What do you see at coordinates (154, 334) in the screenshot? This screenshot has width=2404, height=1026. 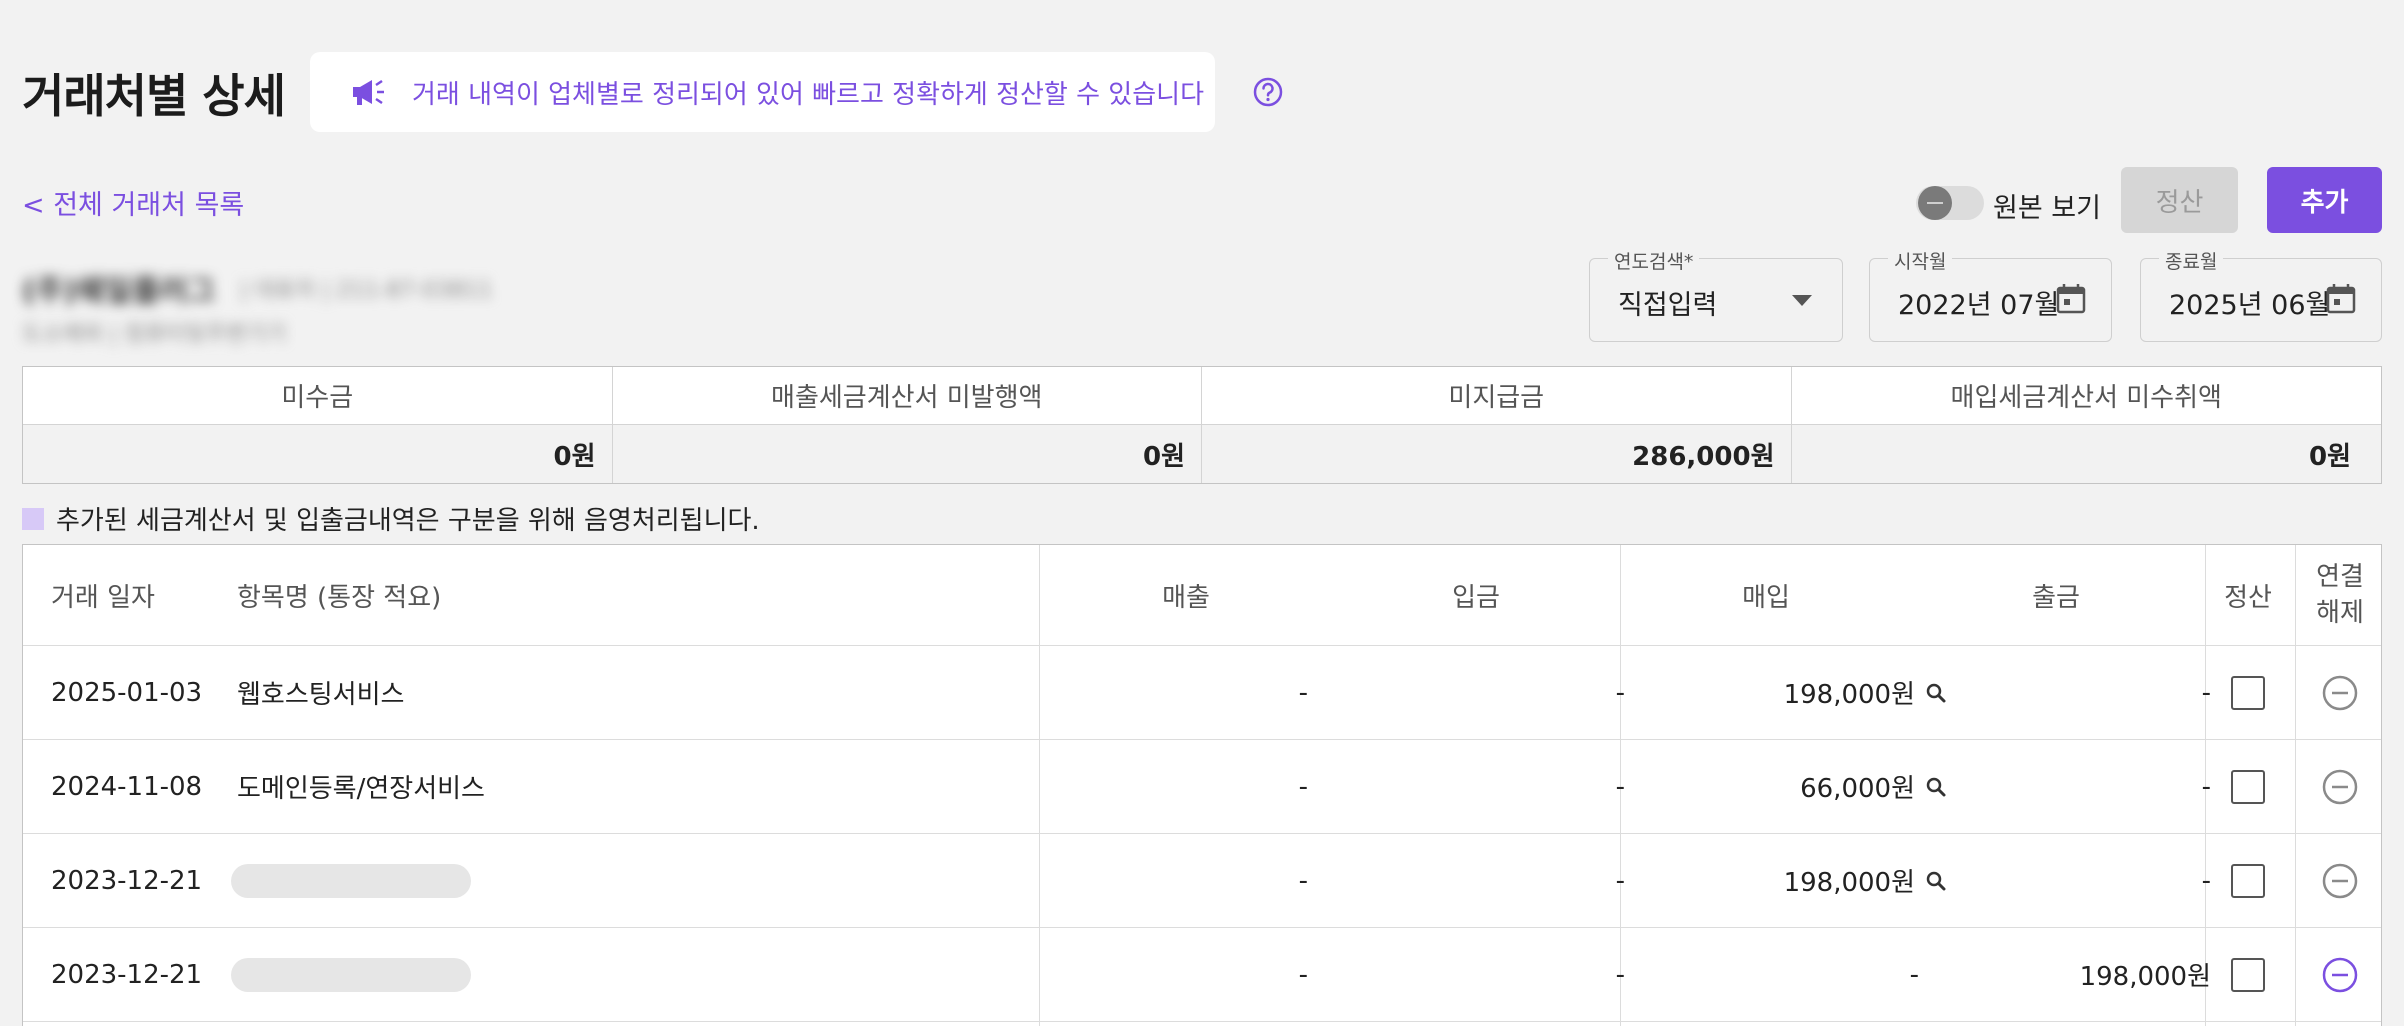 I see `company-address: 도소매외 | 컴퓨터및주변기기` at bounding box center [154, 334].